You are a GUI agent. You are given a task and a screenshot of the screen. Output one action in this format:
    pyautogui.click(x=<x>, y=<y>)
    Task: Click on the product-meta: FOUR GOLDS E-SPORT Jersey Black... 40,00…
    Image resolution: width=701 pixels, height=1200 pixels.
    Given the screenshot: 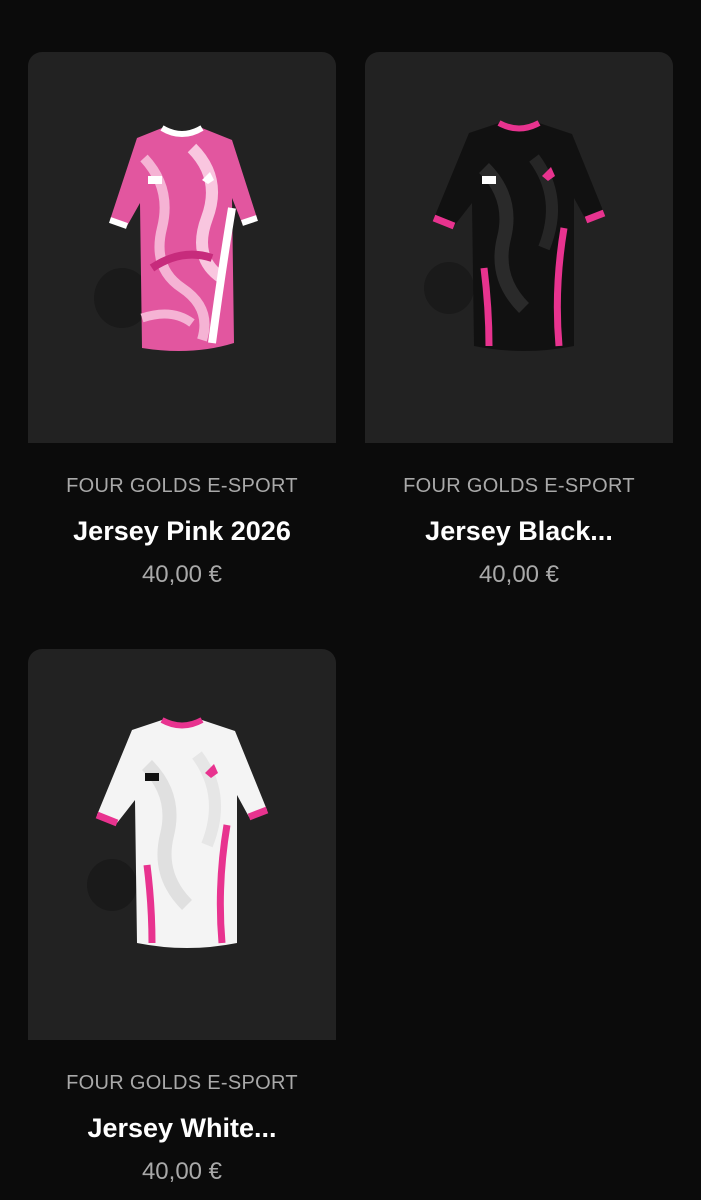 What is the action you would take?
    pyautogui.click(x=519, y=516)
    